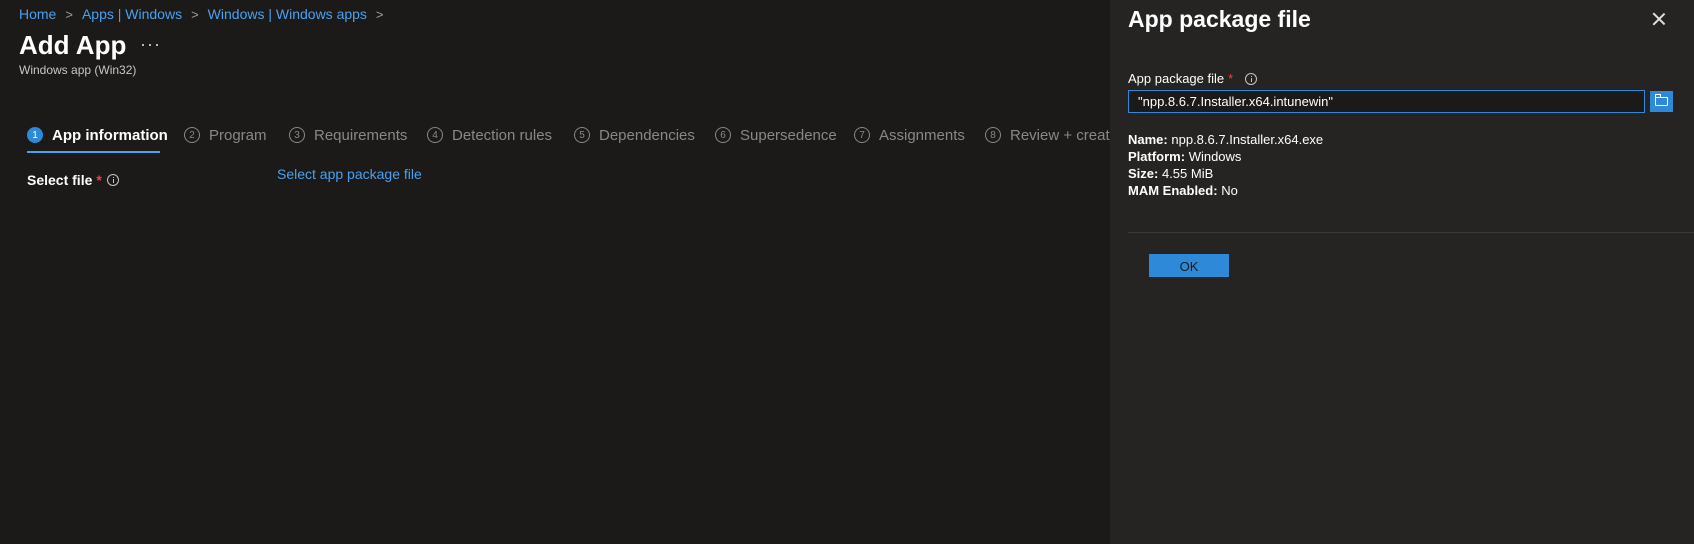 The width and height of the screenshot is (1694, 544). I want to click on step-number: 8, so click(993, 135).